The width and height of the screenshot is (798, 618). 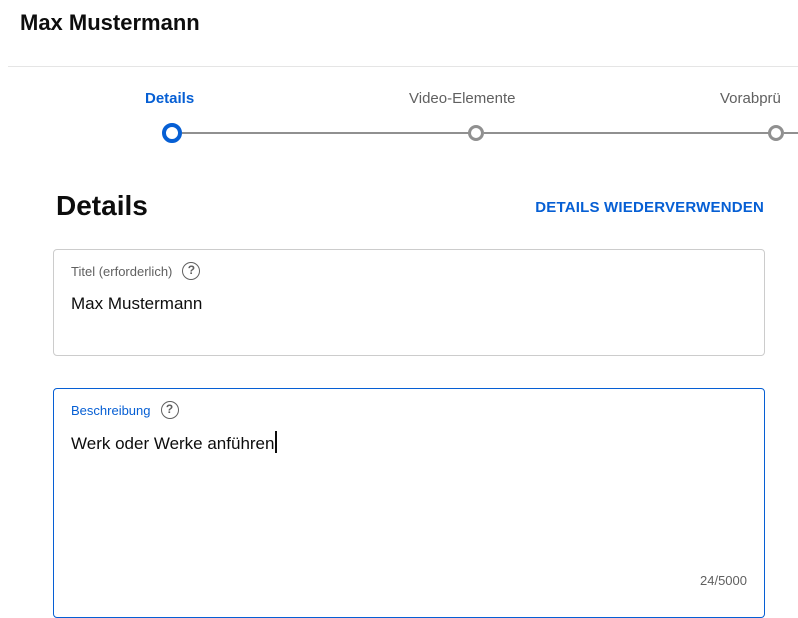 What do you see at coordinates (723, 580) in the screenshot?
I see `character-counter: 24/5000` at bounding box center [723, 580].